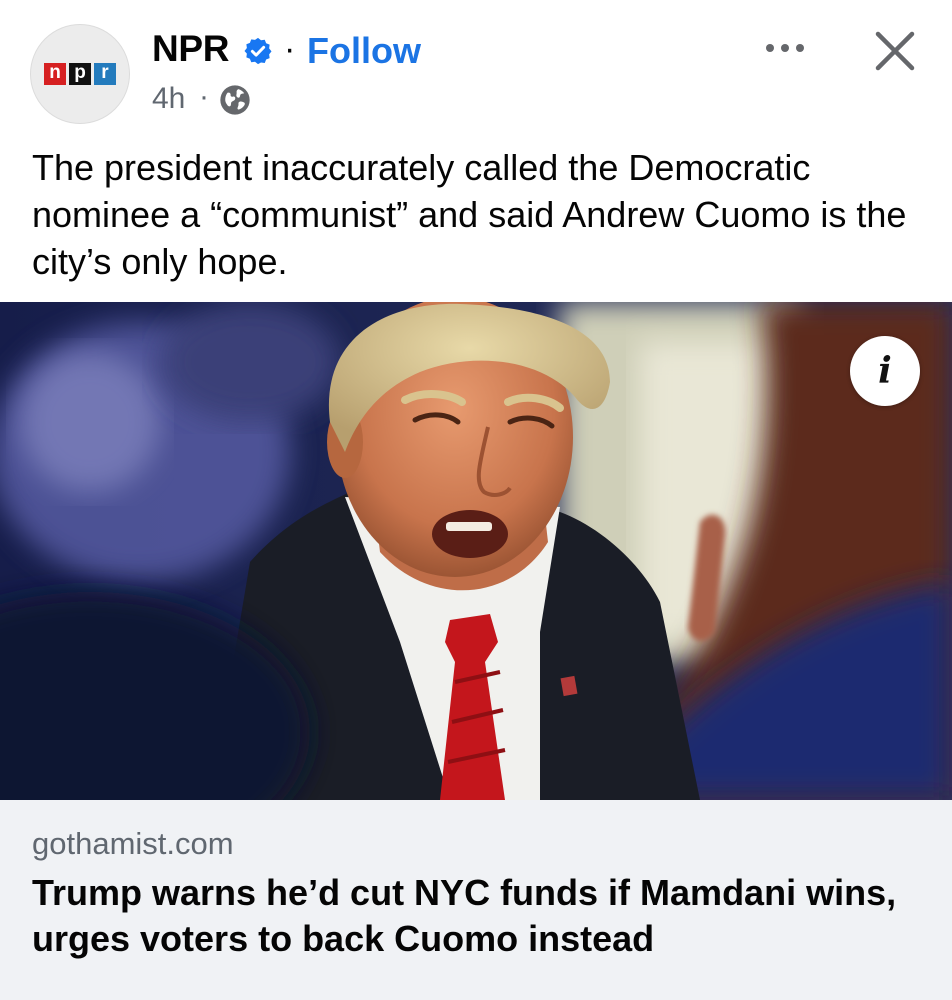 The width and height of the screenshot is (952, 1000). What do you see at coordinates (785, 47) in the screenshot?
I see `more-options-icon` at bounding box center [785, 47].